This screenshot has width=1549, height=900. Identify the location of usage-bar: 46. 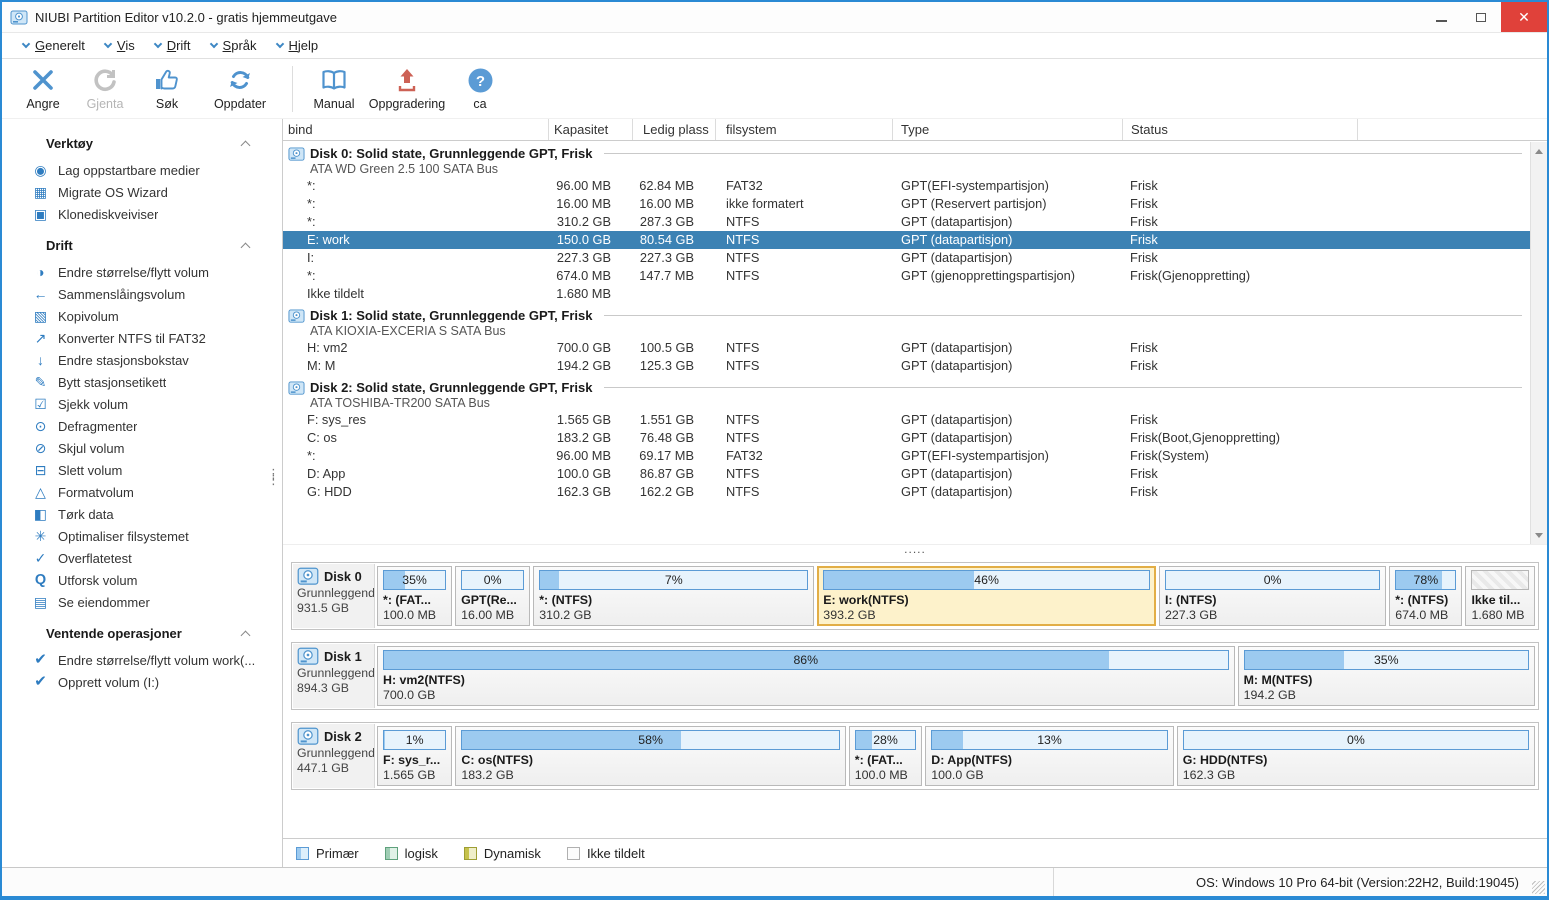
(986, 580).